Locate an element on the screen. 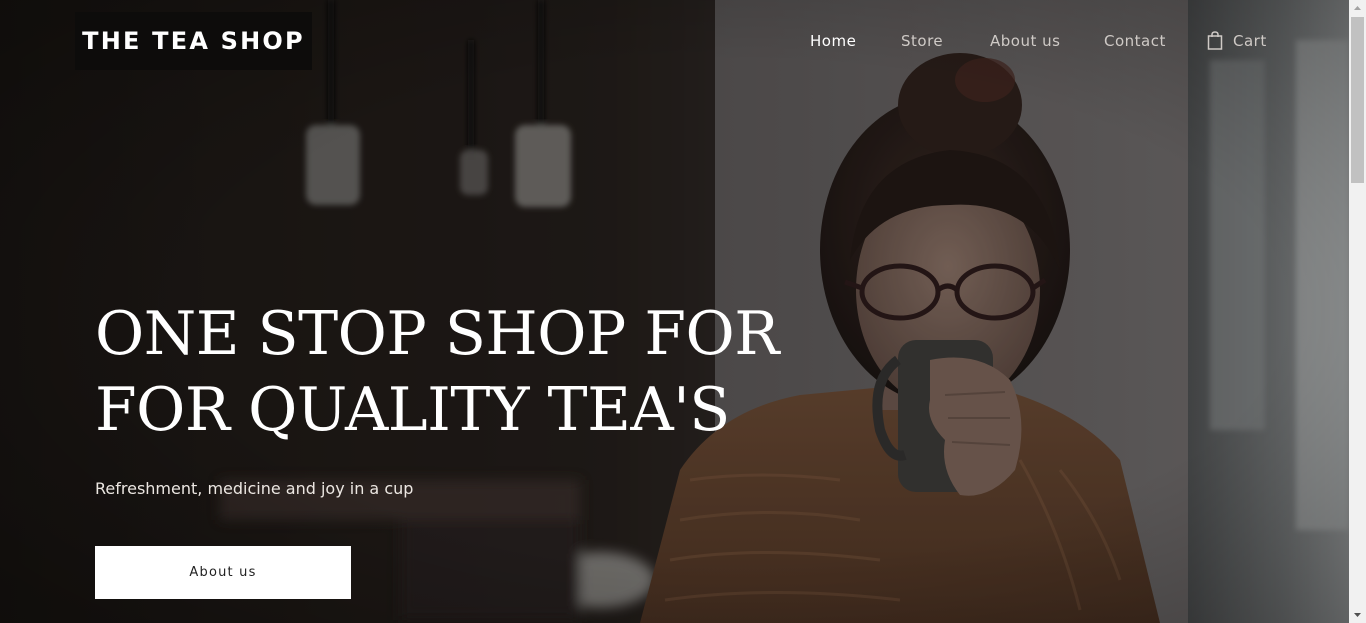  hero-headline-line-1: ONE STOP SHOP FOR is located at coordinates (437, 334).